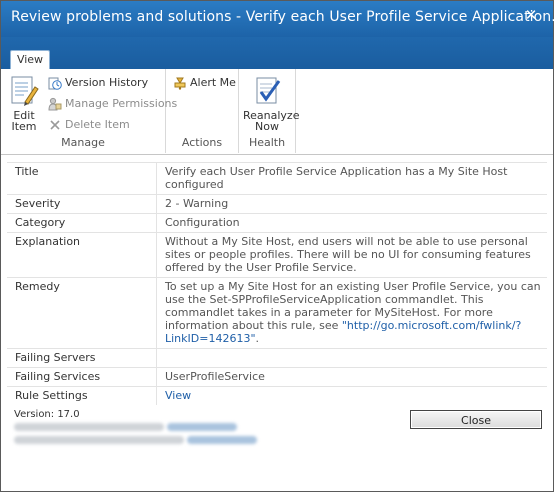  I want to click on alert-me-icon, so click(180, 83).